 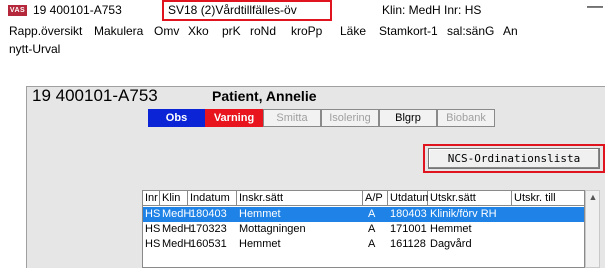 I want to click on flag-blgrp-button: Blgrp, so click(x=408, y=118).